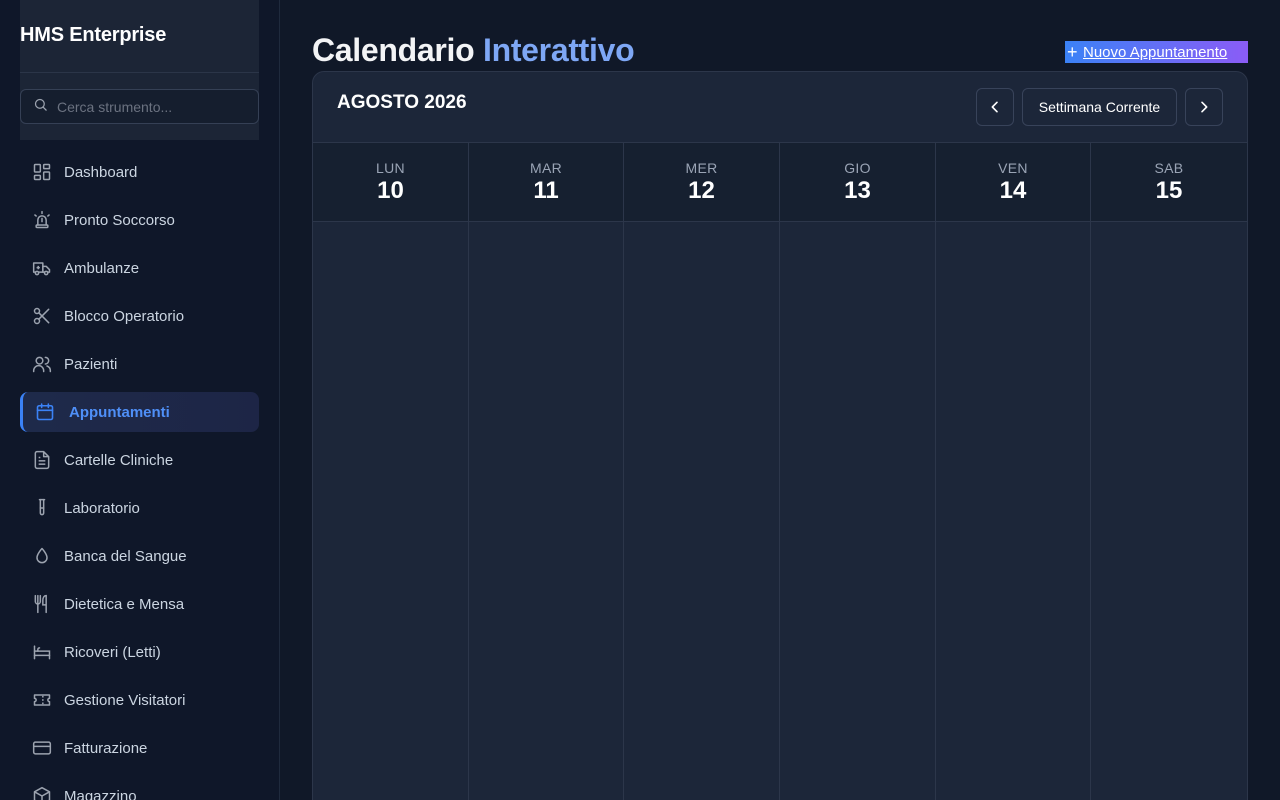  Describe the element at coordinates (701, 168) in the screenshot. I see `day-of-week: MER` at that location.